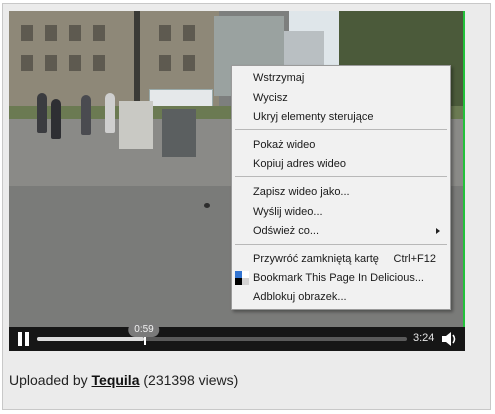  Describe the element at coordinates (90, 339) in the screenshot. I see `seek-progress` at that location.